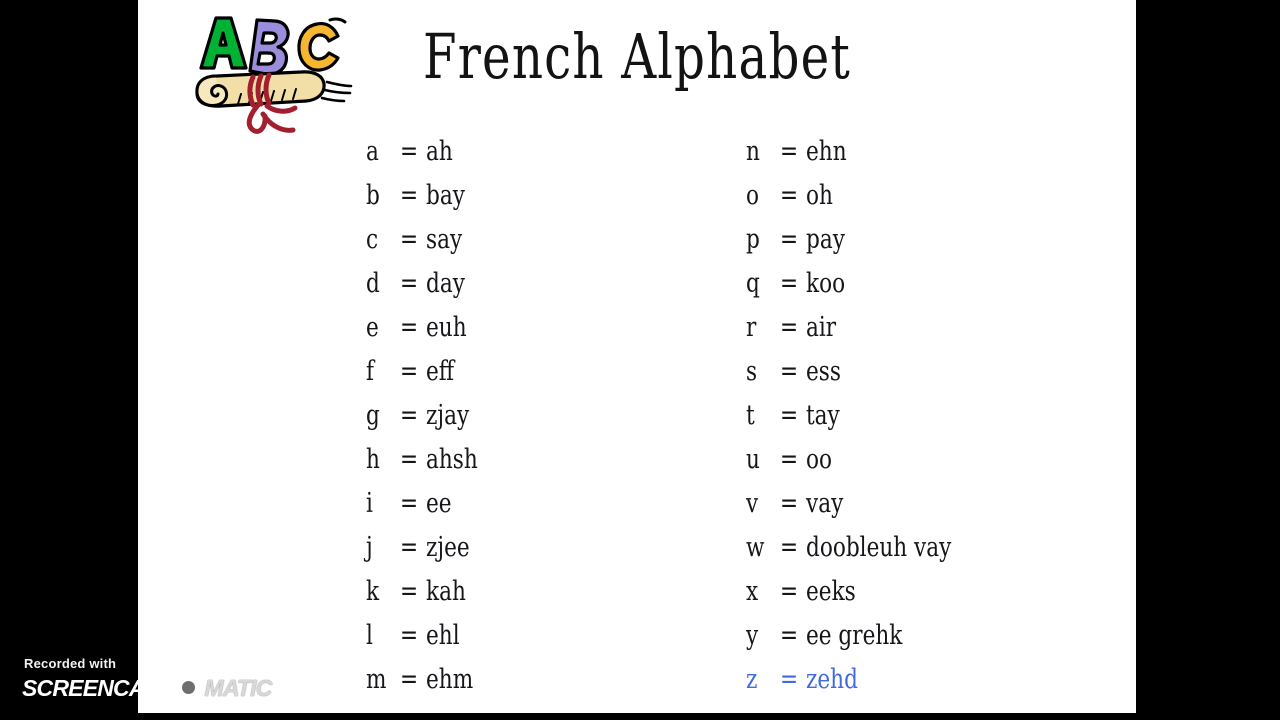 The image size is (1280, 720). What do you see at coordinates (450, 679) in the screenshot?
I see `alphabet-pronunciation: ehm` at bounding box center [450, 679].